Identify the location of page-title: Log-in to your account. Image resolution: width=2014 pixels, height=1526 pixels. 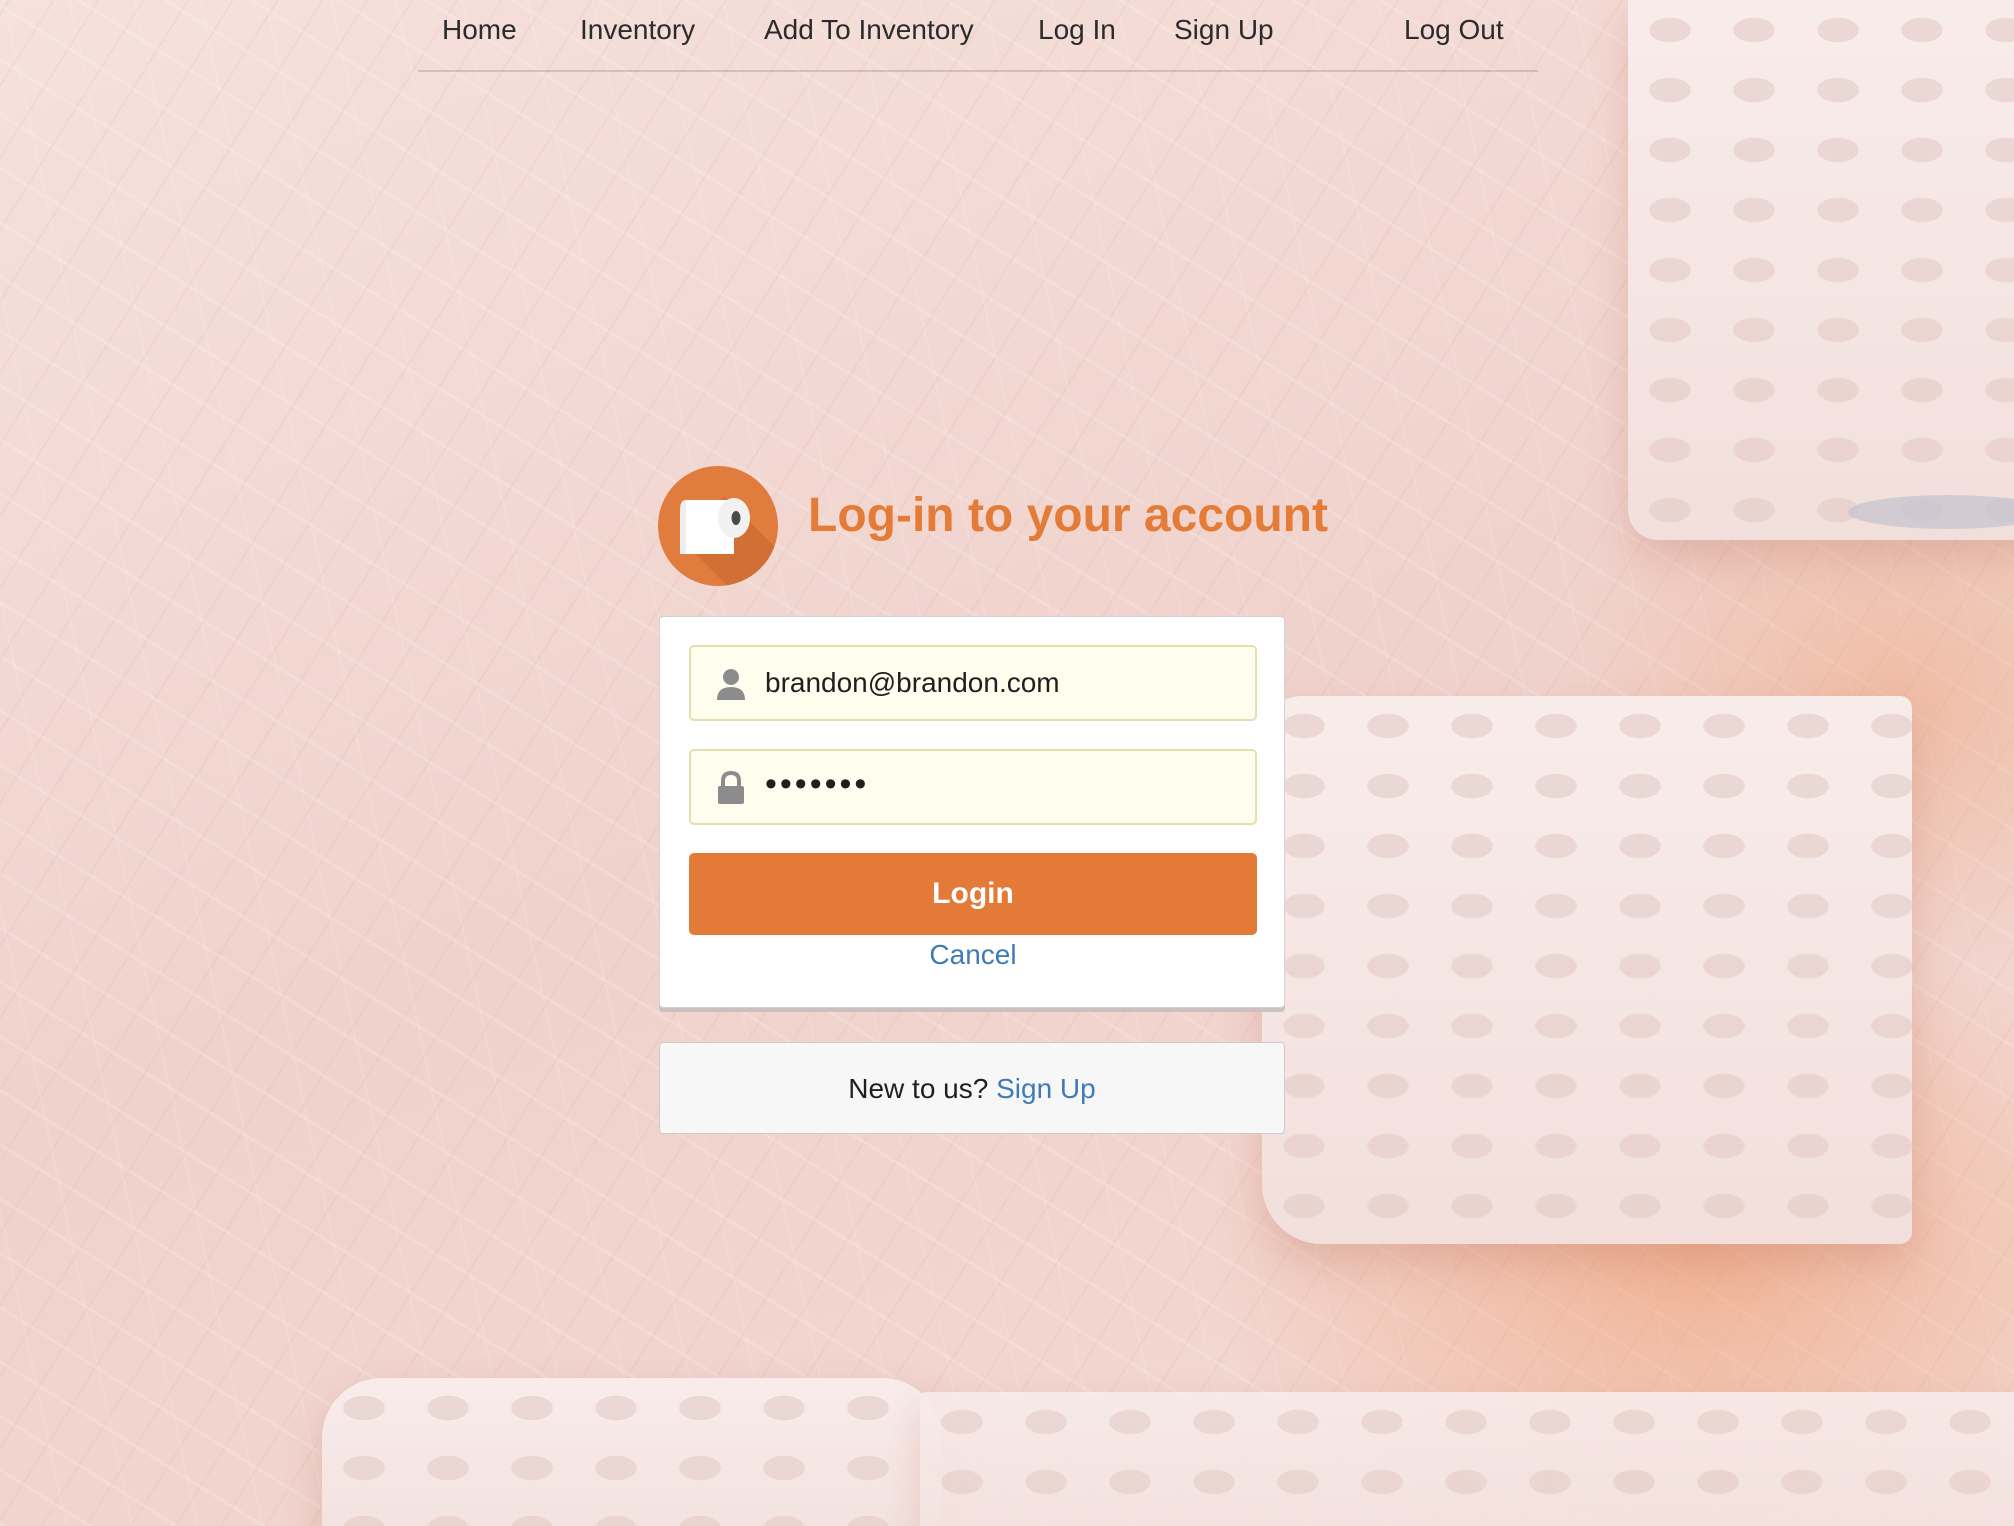
(1068, 515).